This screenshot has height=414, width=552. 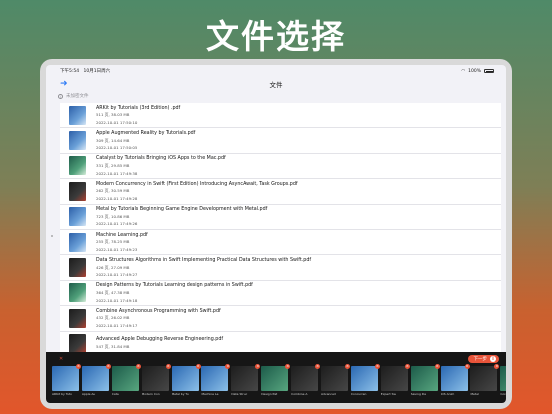 I want to click on next-button: 下一步 0, so click(x=483, y=359).